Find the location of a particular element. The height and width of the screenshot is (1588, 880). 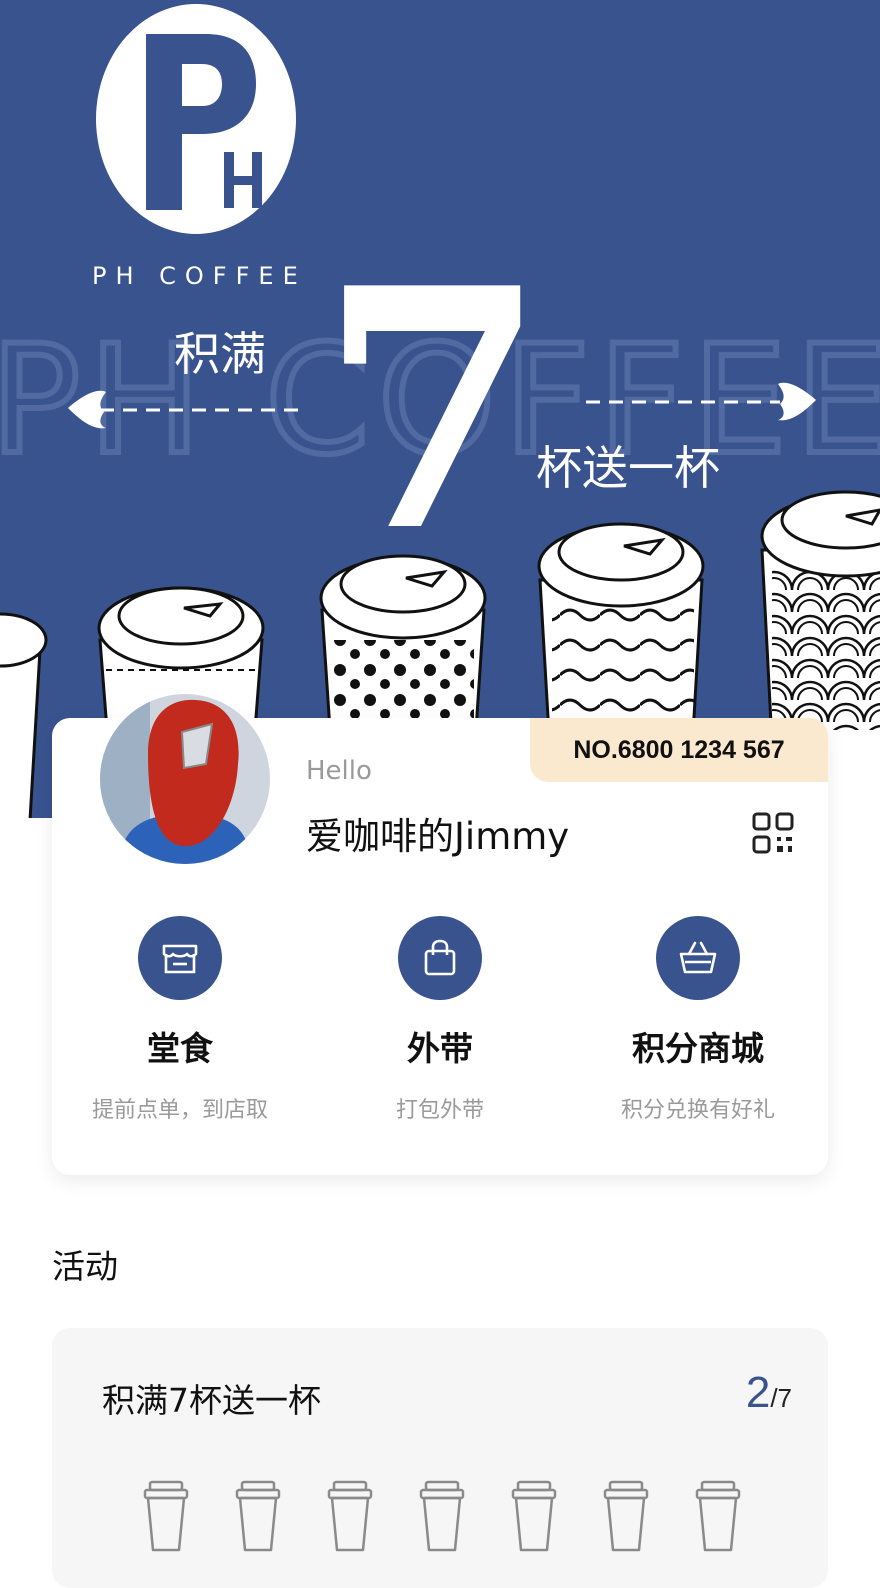

brand-name: PH COFFEE is located at coordinates (199, 276).